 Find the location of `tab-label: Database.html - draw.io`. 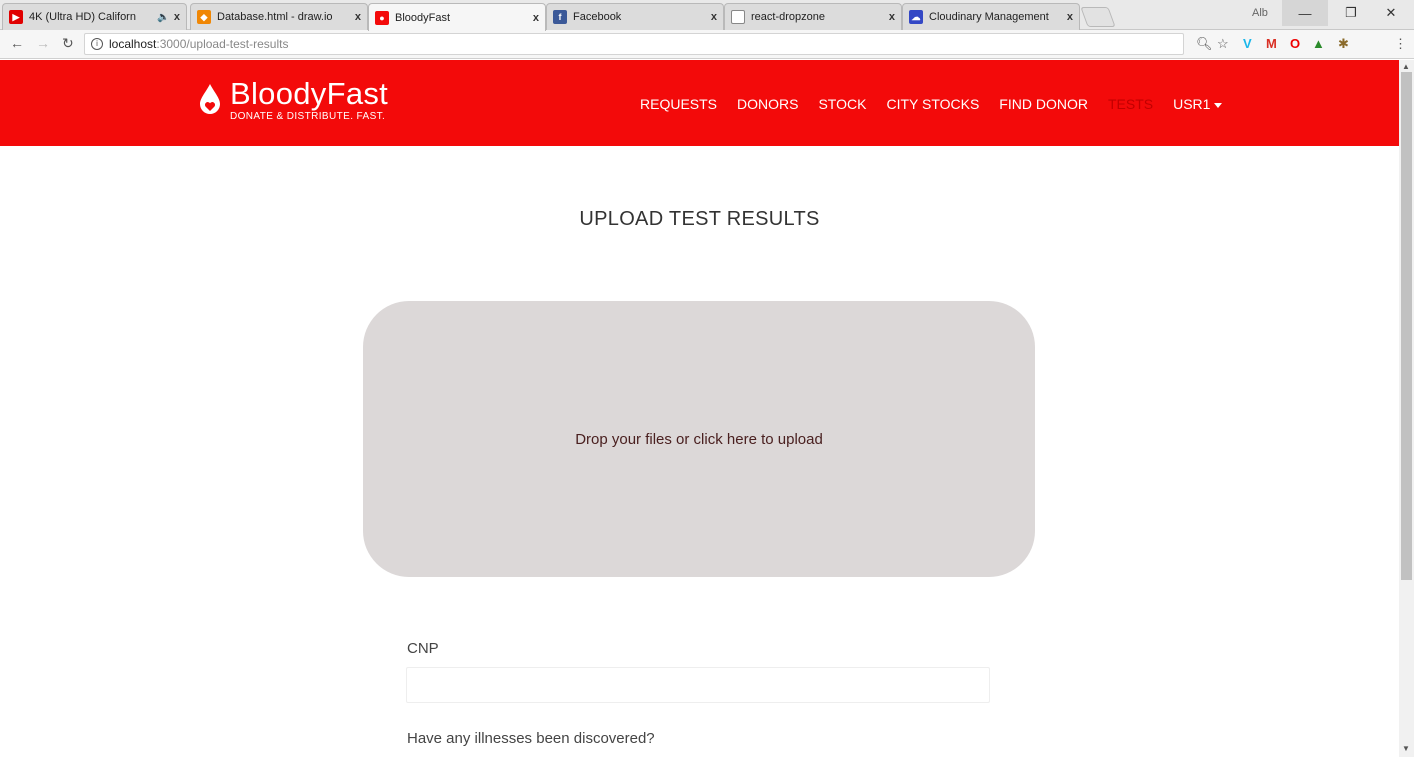

tab-label: Database.html - draw.io is located at coordinates (275, 17).